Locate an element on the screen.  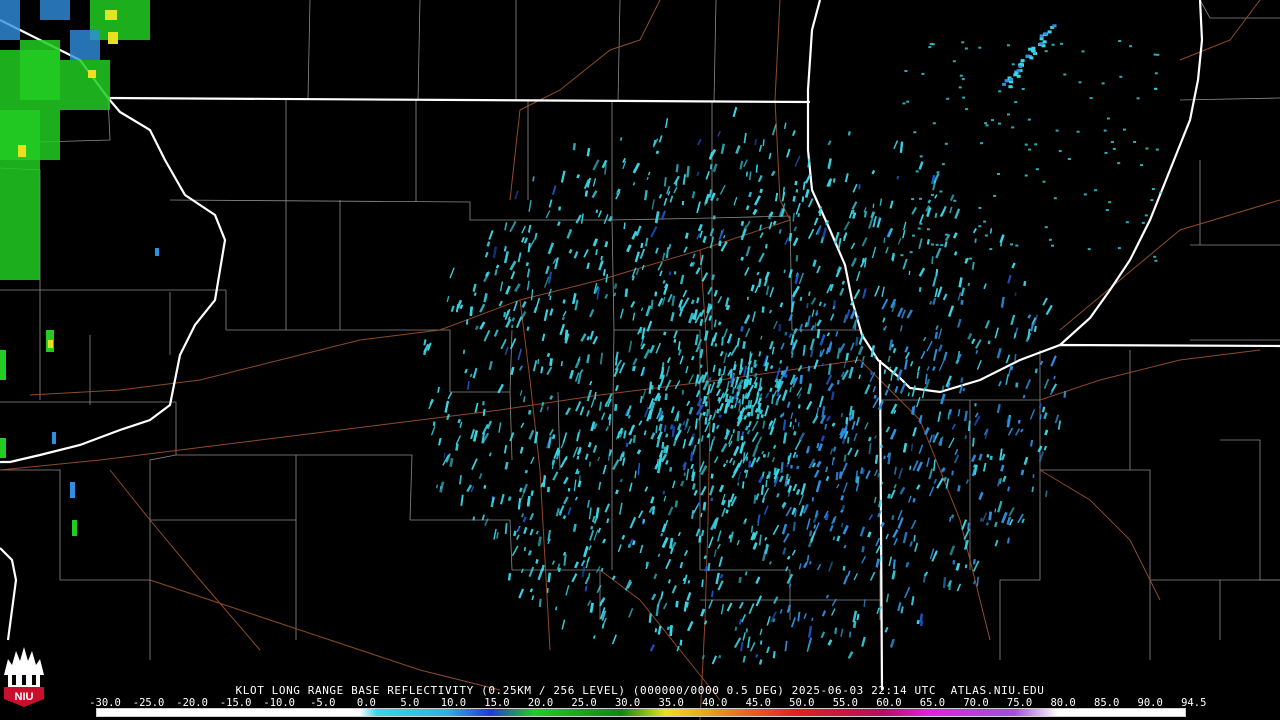
storm-cell is located at coordinates (54, 438).